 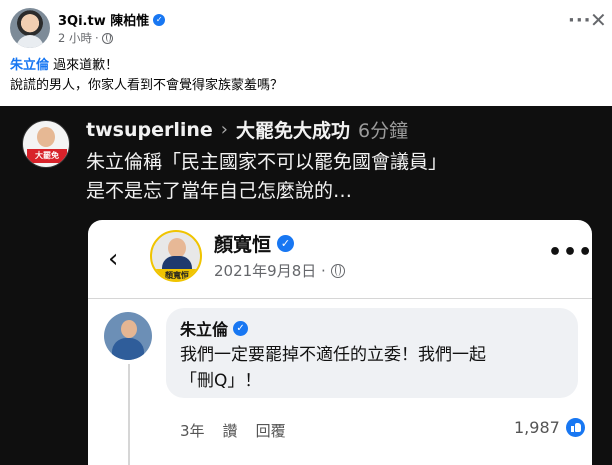 I want to click on thread-line, so click(x=129, y=414).